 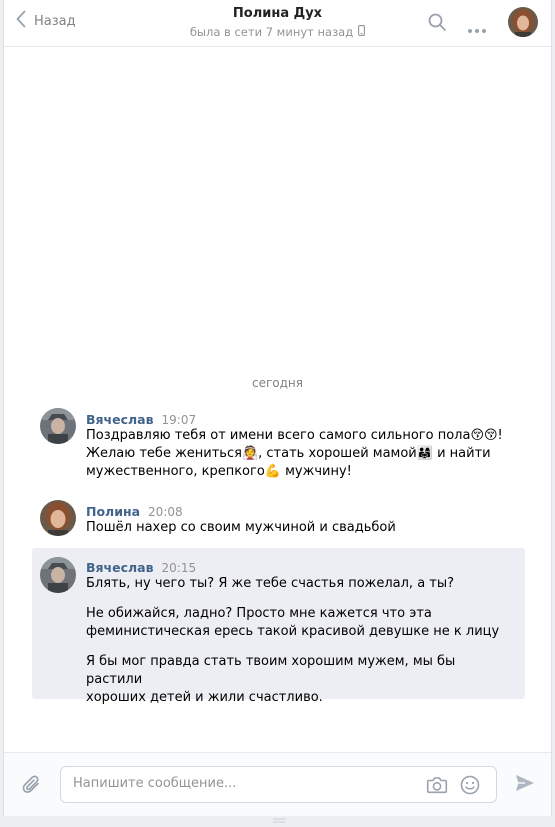 What do you see at coordinates (484, 435) in the screenshot?
I see `kissing-face-emoji-icon: 😚😚` at bounding box center [484, 435].